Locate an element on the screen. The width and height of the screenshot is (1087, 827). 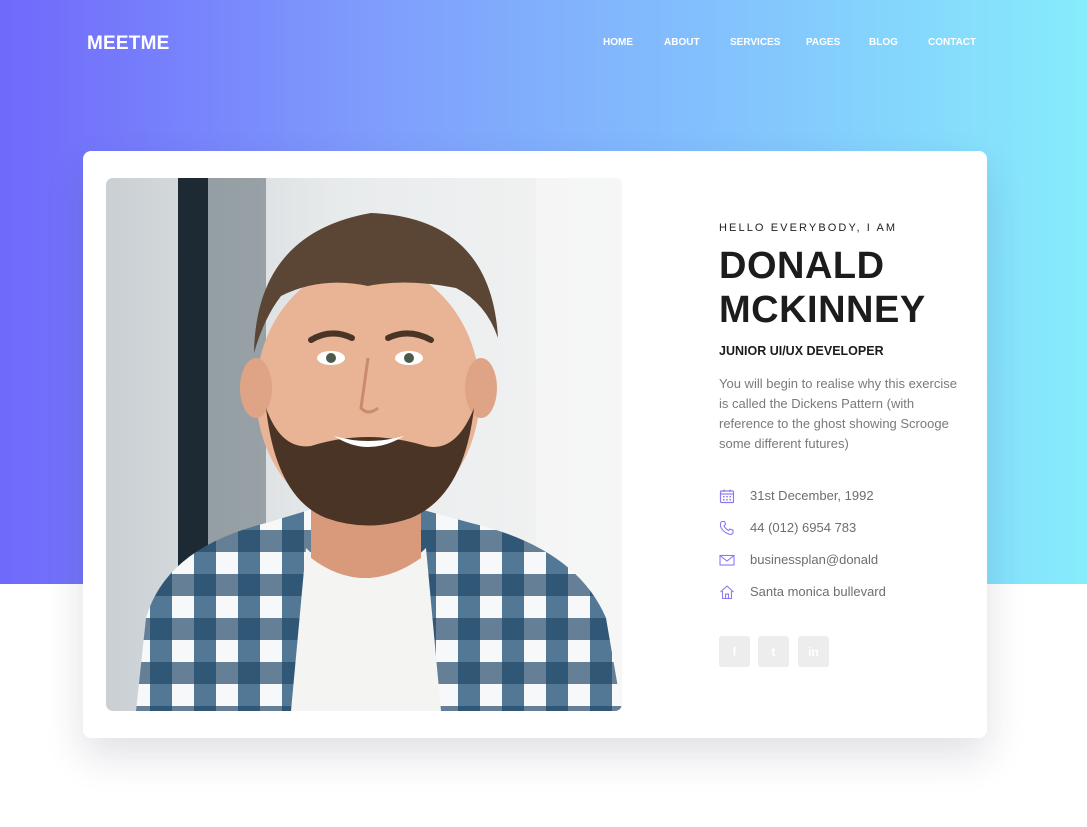
contact-email: businessplan@donald is located at coordinates (844, 560).